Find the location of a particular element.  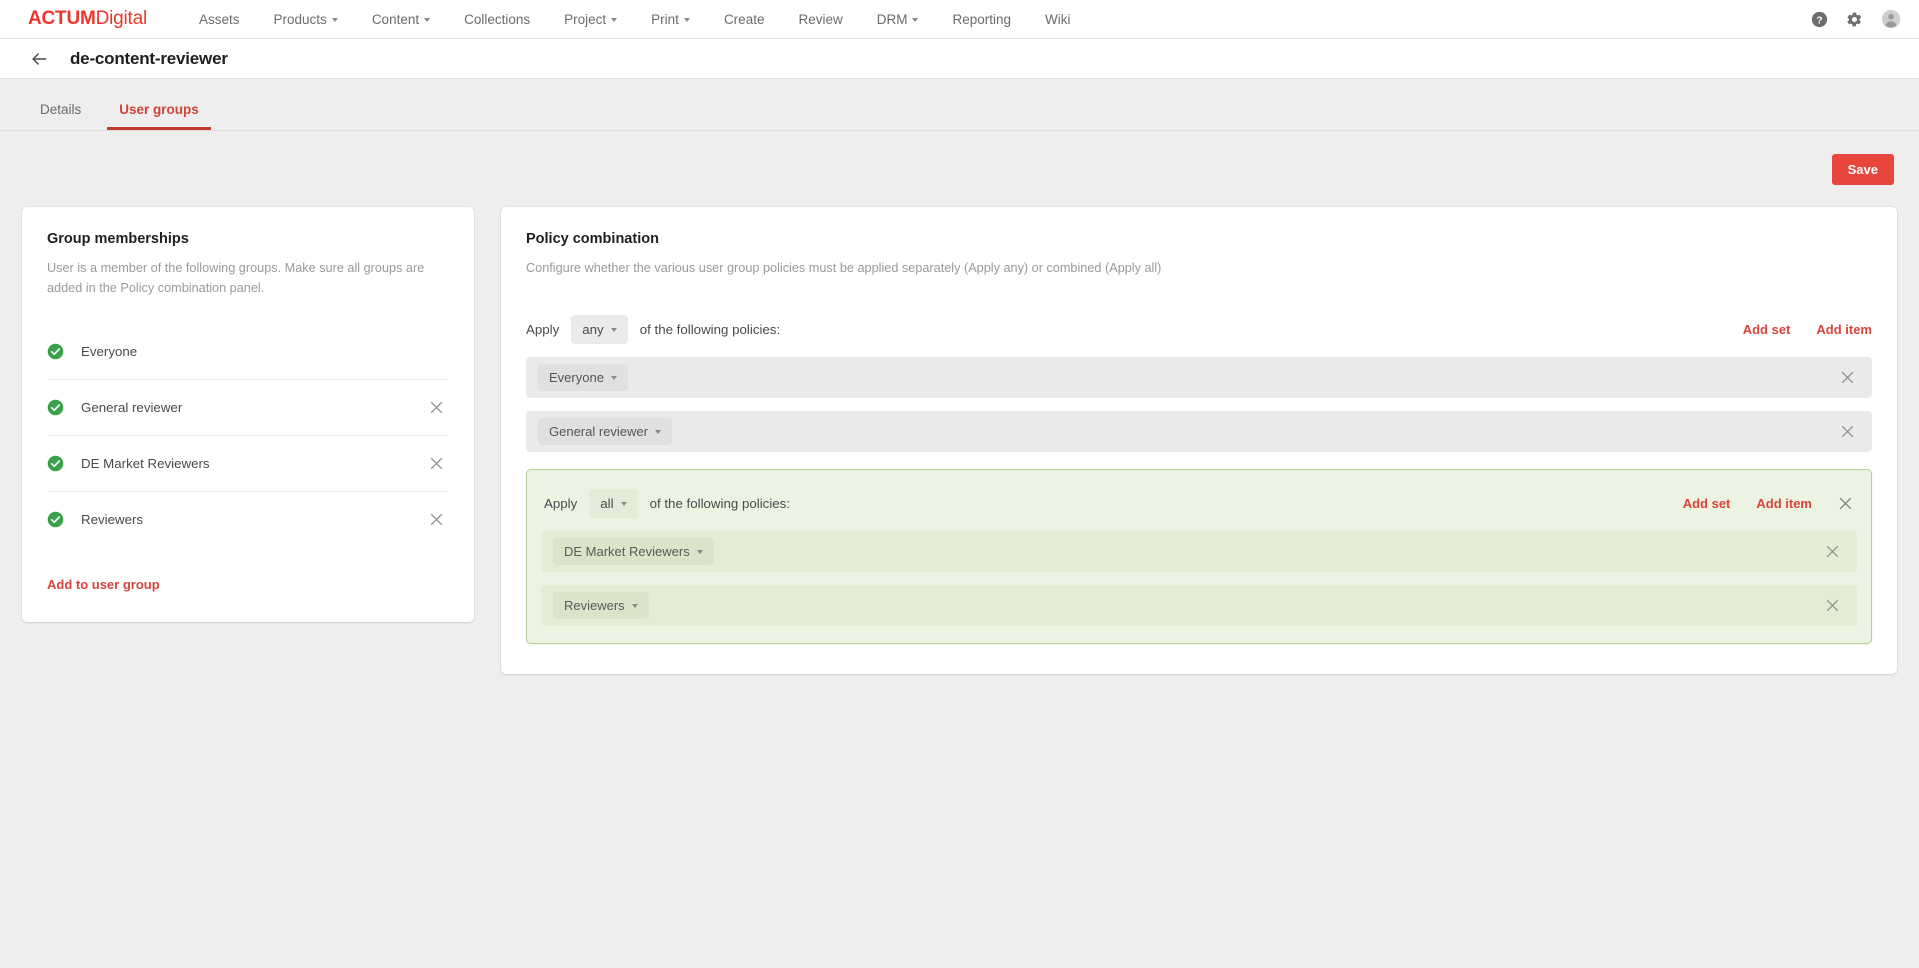

group-memberships-title: Group memberships is located at coordinates (118, 239).